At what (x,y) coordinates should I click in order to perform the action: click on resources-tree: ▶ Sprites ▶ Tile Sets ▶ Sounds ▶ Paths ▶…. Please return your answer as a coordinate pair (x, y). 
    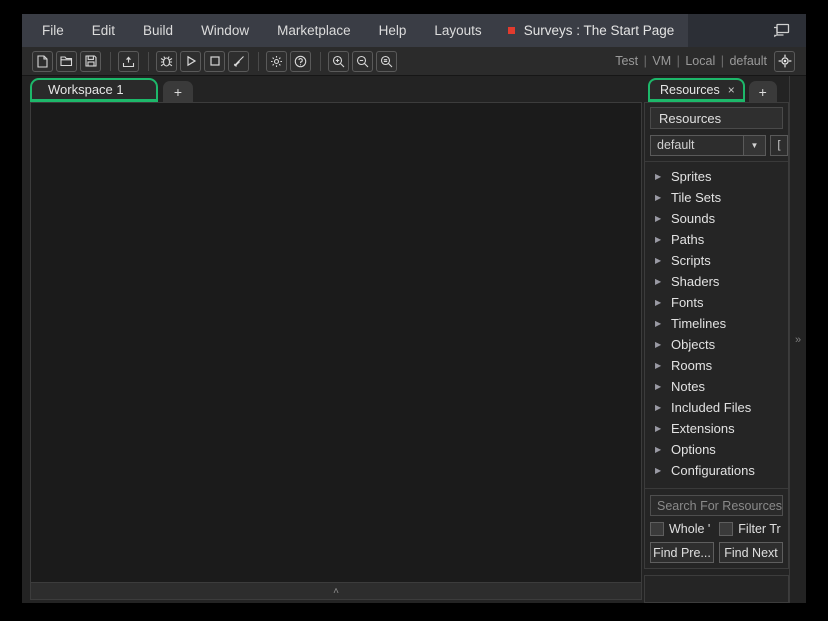
    Looking at the image, I should click on (716, 325).